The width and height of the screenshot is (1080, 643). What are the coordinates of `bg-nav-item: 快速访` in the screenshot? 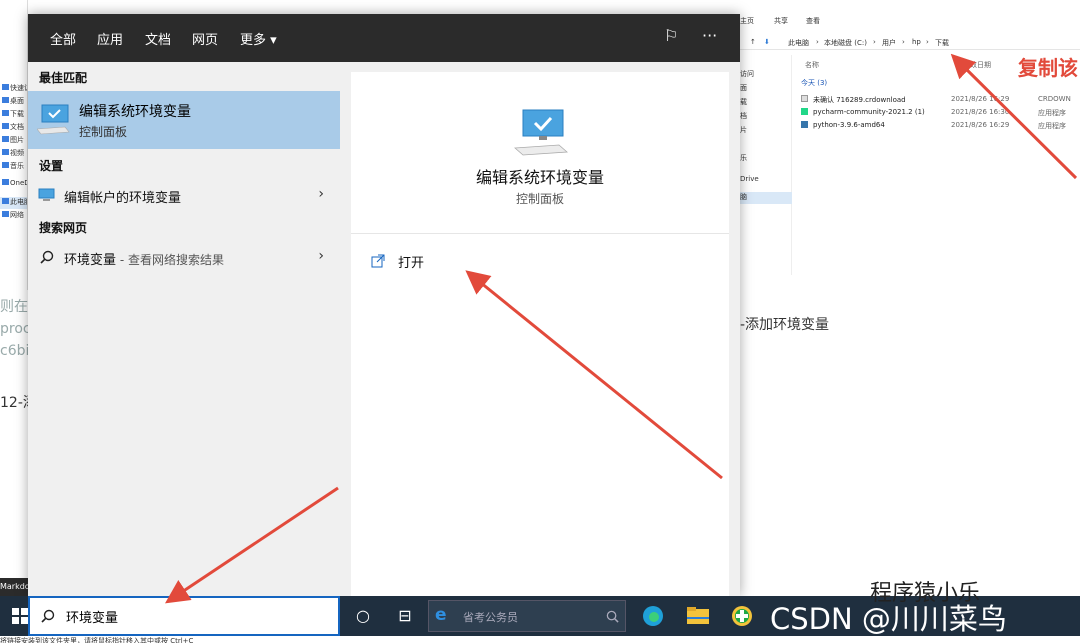 It's located at (13, 89).